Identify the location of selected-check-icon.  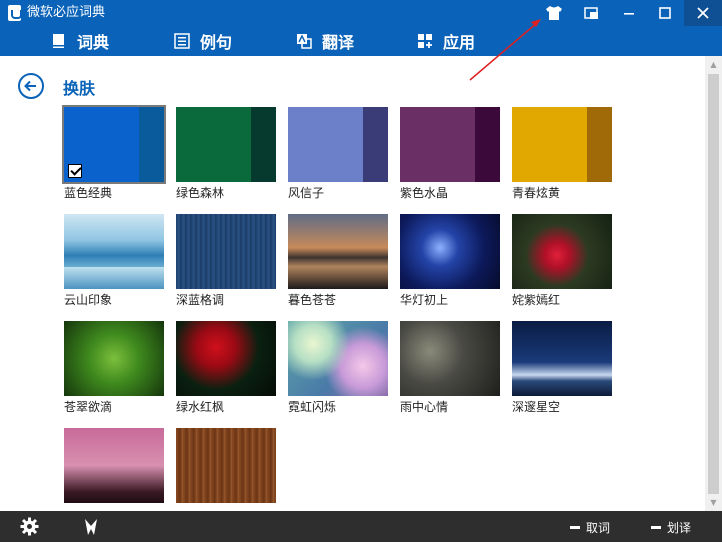
(75, 171).